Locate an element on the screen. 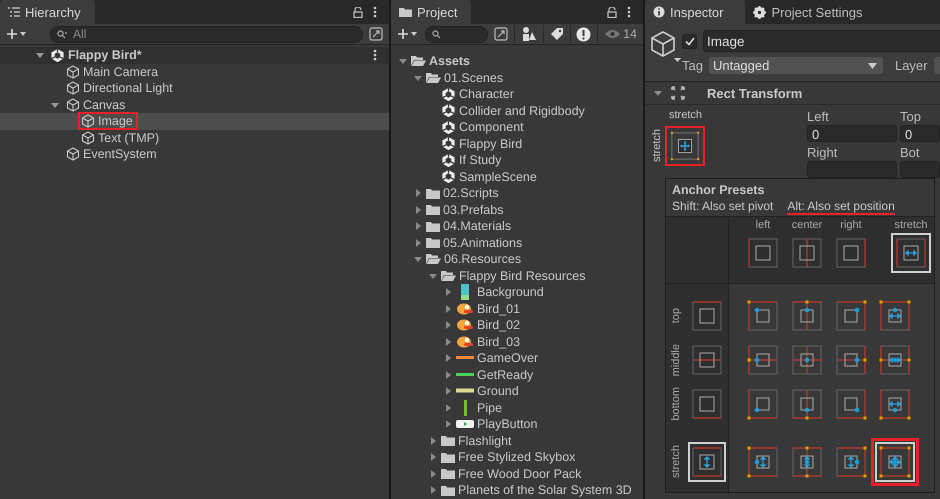  hierarchy-item: Main Camera is located at coordinates (194, 72).